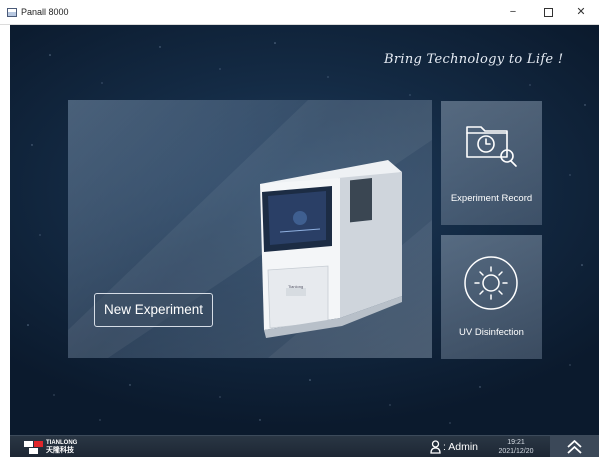  Describe the element at coordinates (33, 447) in the screenshot. I see `logo-mark-icon` at that location.